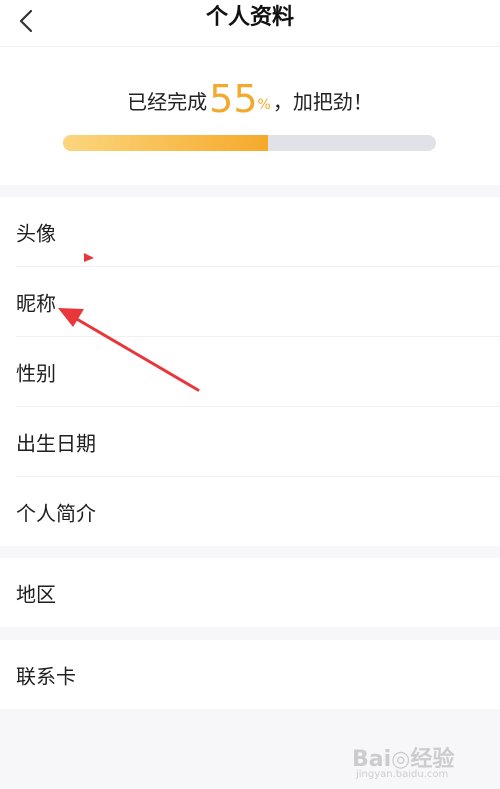  Describe the element at coordinates (258, 302) in the screenshot. I see `profile-row-nickname: 昵称` at that location.